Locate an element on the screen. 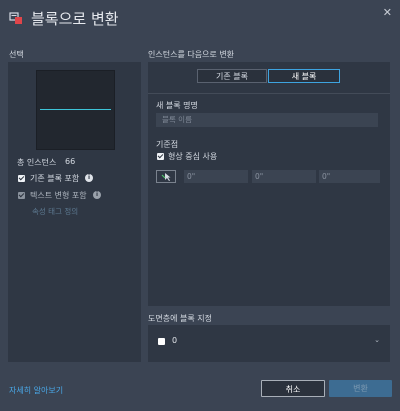  selection-label: 선택 is located at coordinates (16, 54).